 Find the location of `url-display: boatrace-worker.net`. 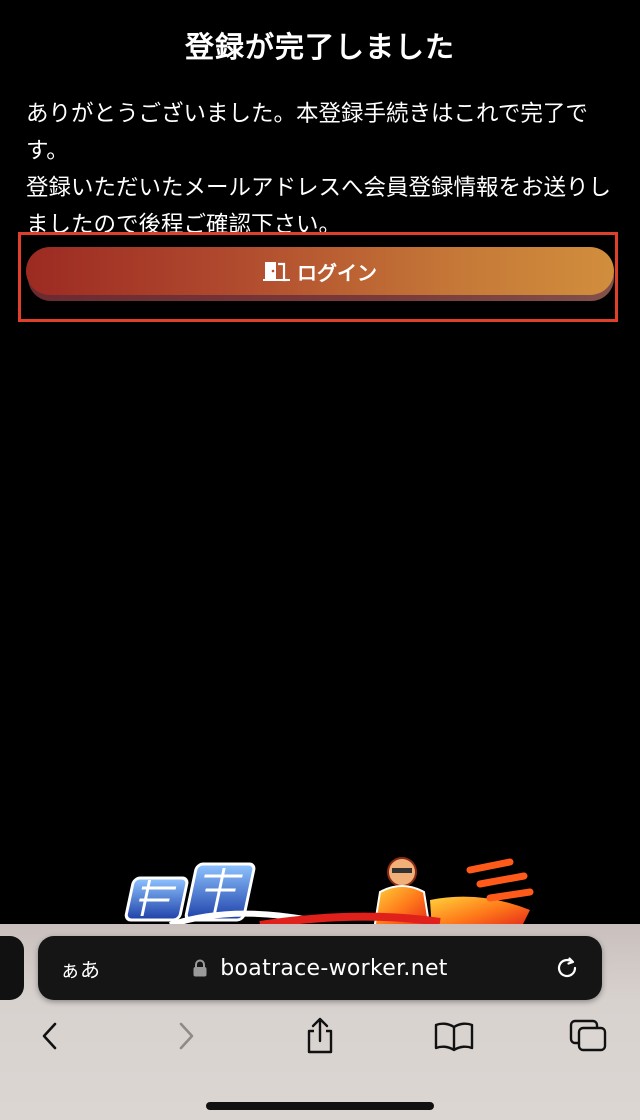

url-display: boatrace-worker.net is located at coordinates (320, 968).